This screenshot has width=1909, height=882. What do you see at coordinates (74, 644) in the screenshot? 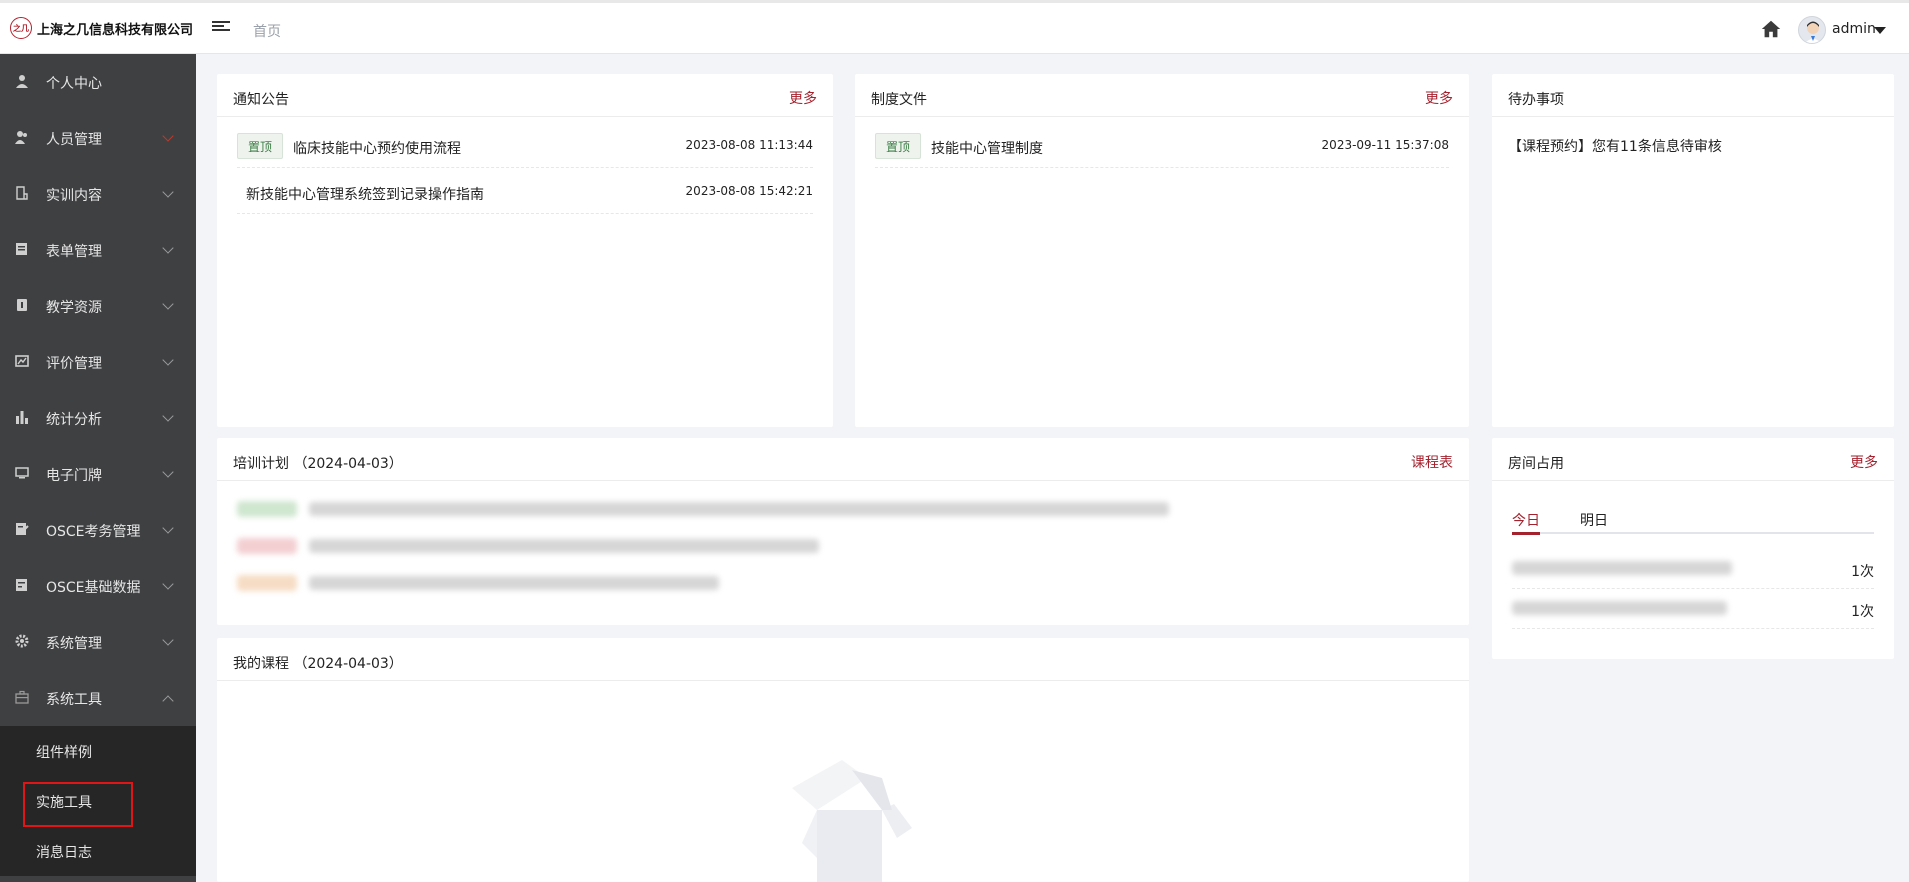
I see `sidebar-item-label: 系统管理` at bounding box center [74, 644].